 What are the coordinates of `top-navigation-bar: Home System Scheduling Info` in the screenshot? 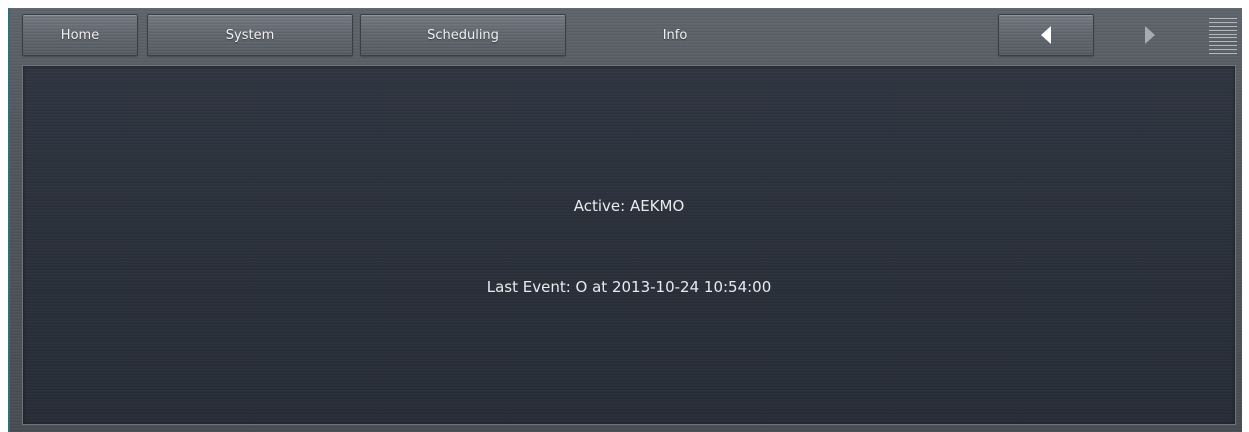 It's located at (626, 36).